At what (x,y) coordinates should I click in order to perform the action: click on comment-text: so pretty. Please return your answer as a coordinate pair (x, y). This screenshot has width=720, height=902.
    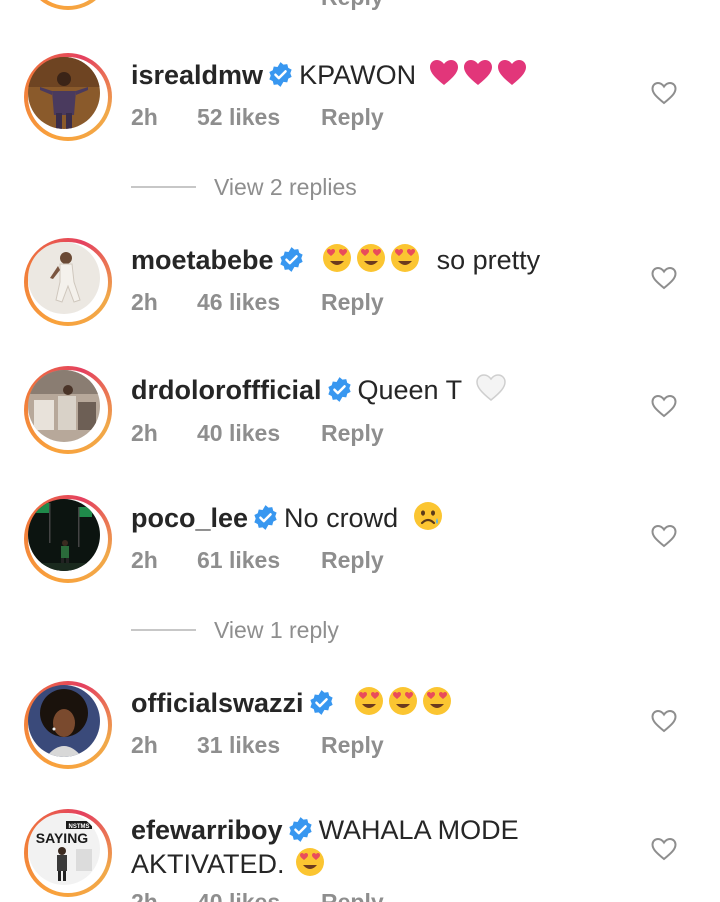
    Looking at the image, I should click on (488, 260).